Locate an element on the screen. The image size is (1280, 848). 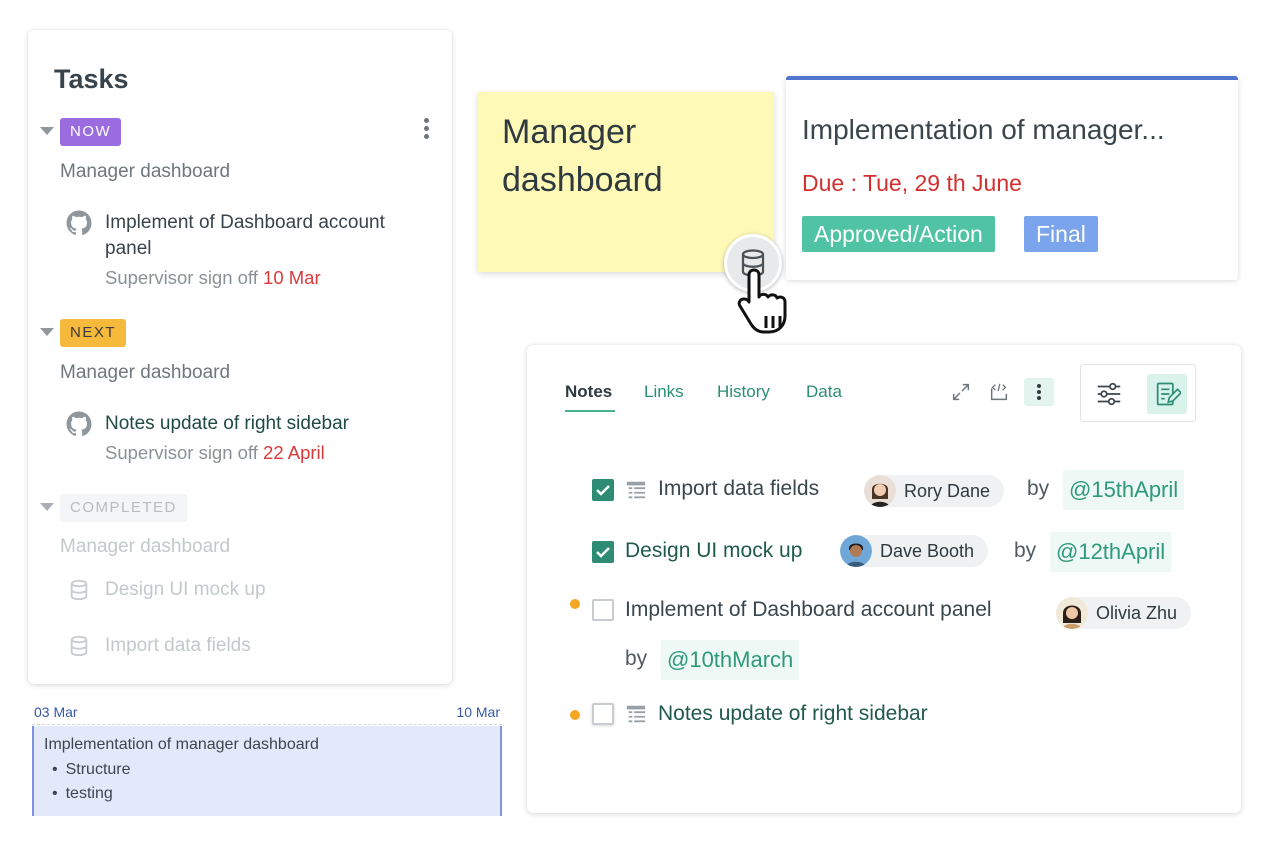
tab-data: Data is located at coordinates (824, 392).